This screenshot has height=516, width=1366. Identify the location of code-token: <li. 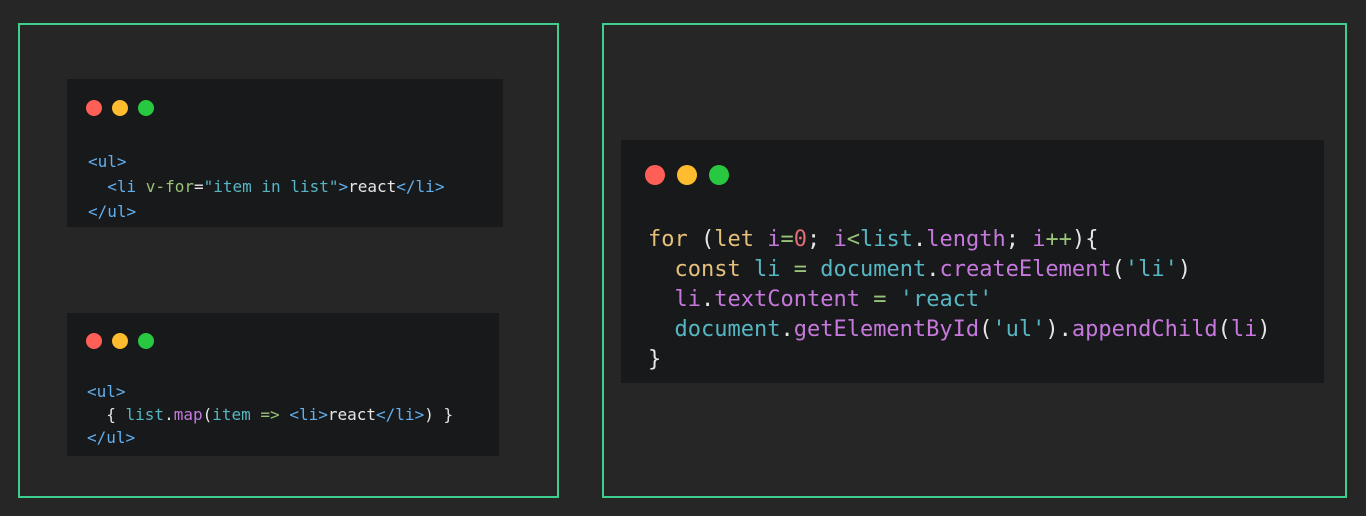
(126, 186).